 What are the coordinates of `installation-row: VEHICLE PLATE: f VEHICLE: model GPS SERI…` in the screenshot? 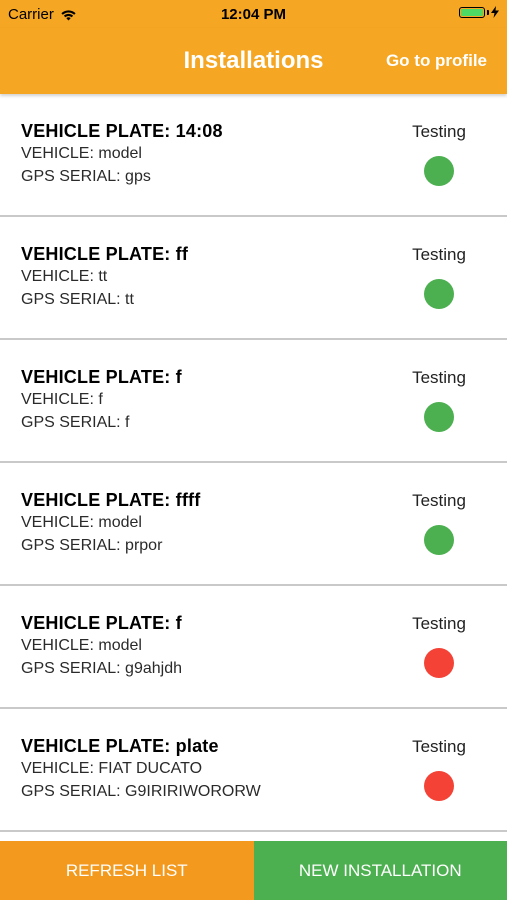 It's located at (253, 647).